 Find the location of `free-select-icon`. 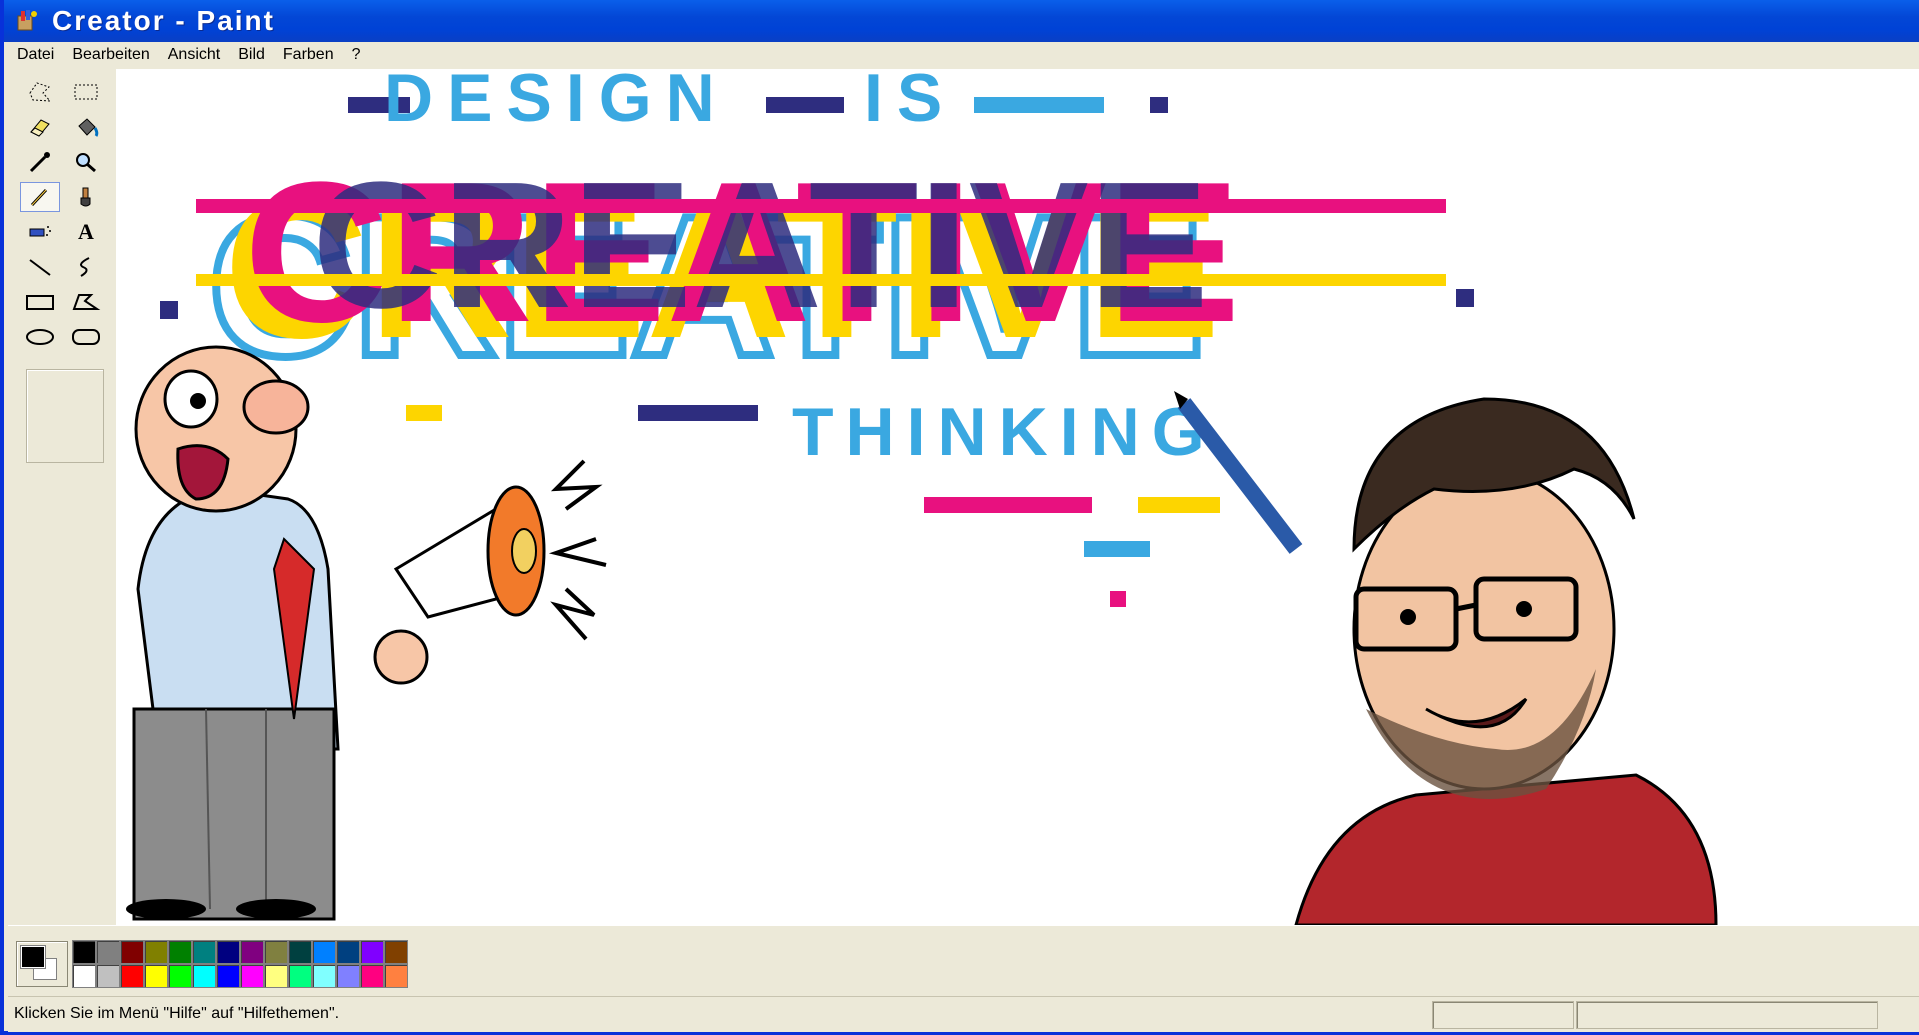

free-select-icon is located at coordinates (40, 92).